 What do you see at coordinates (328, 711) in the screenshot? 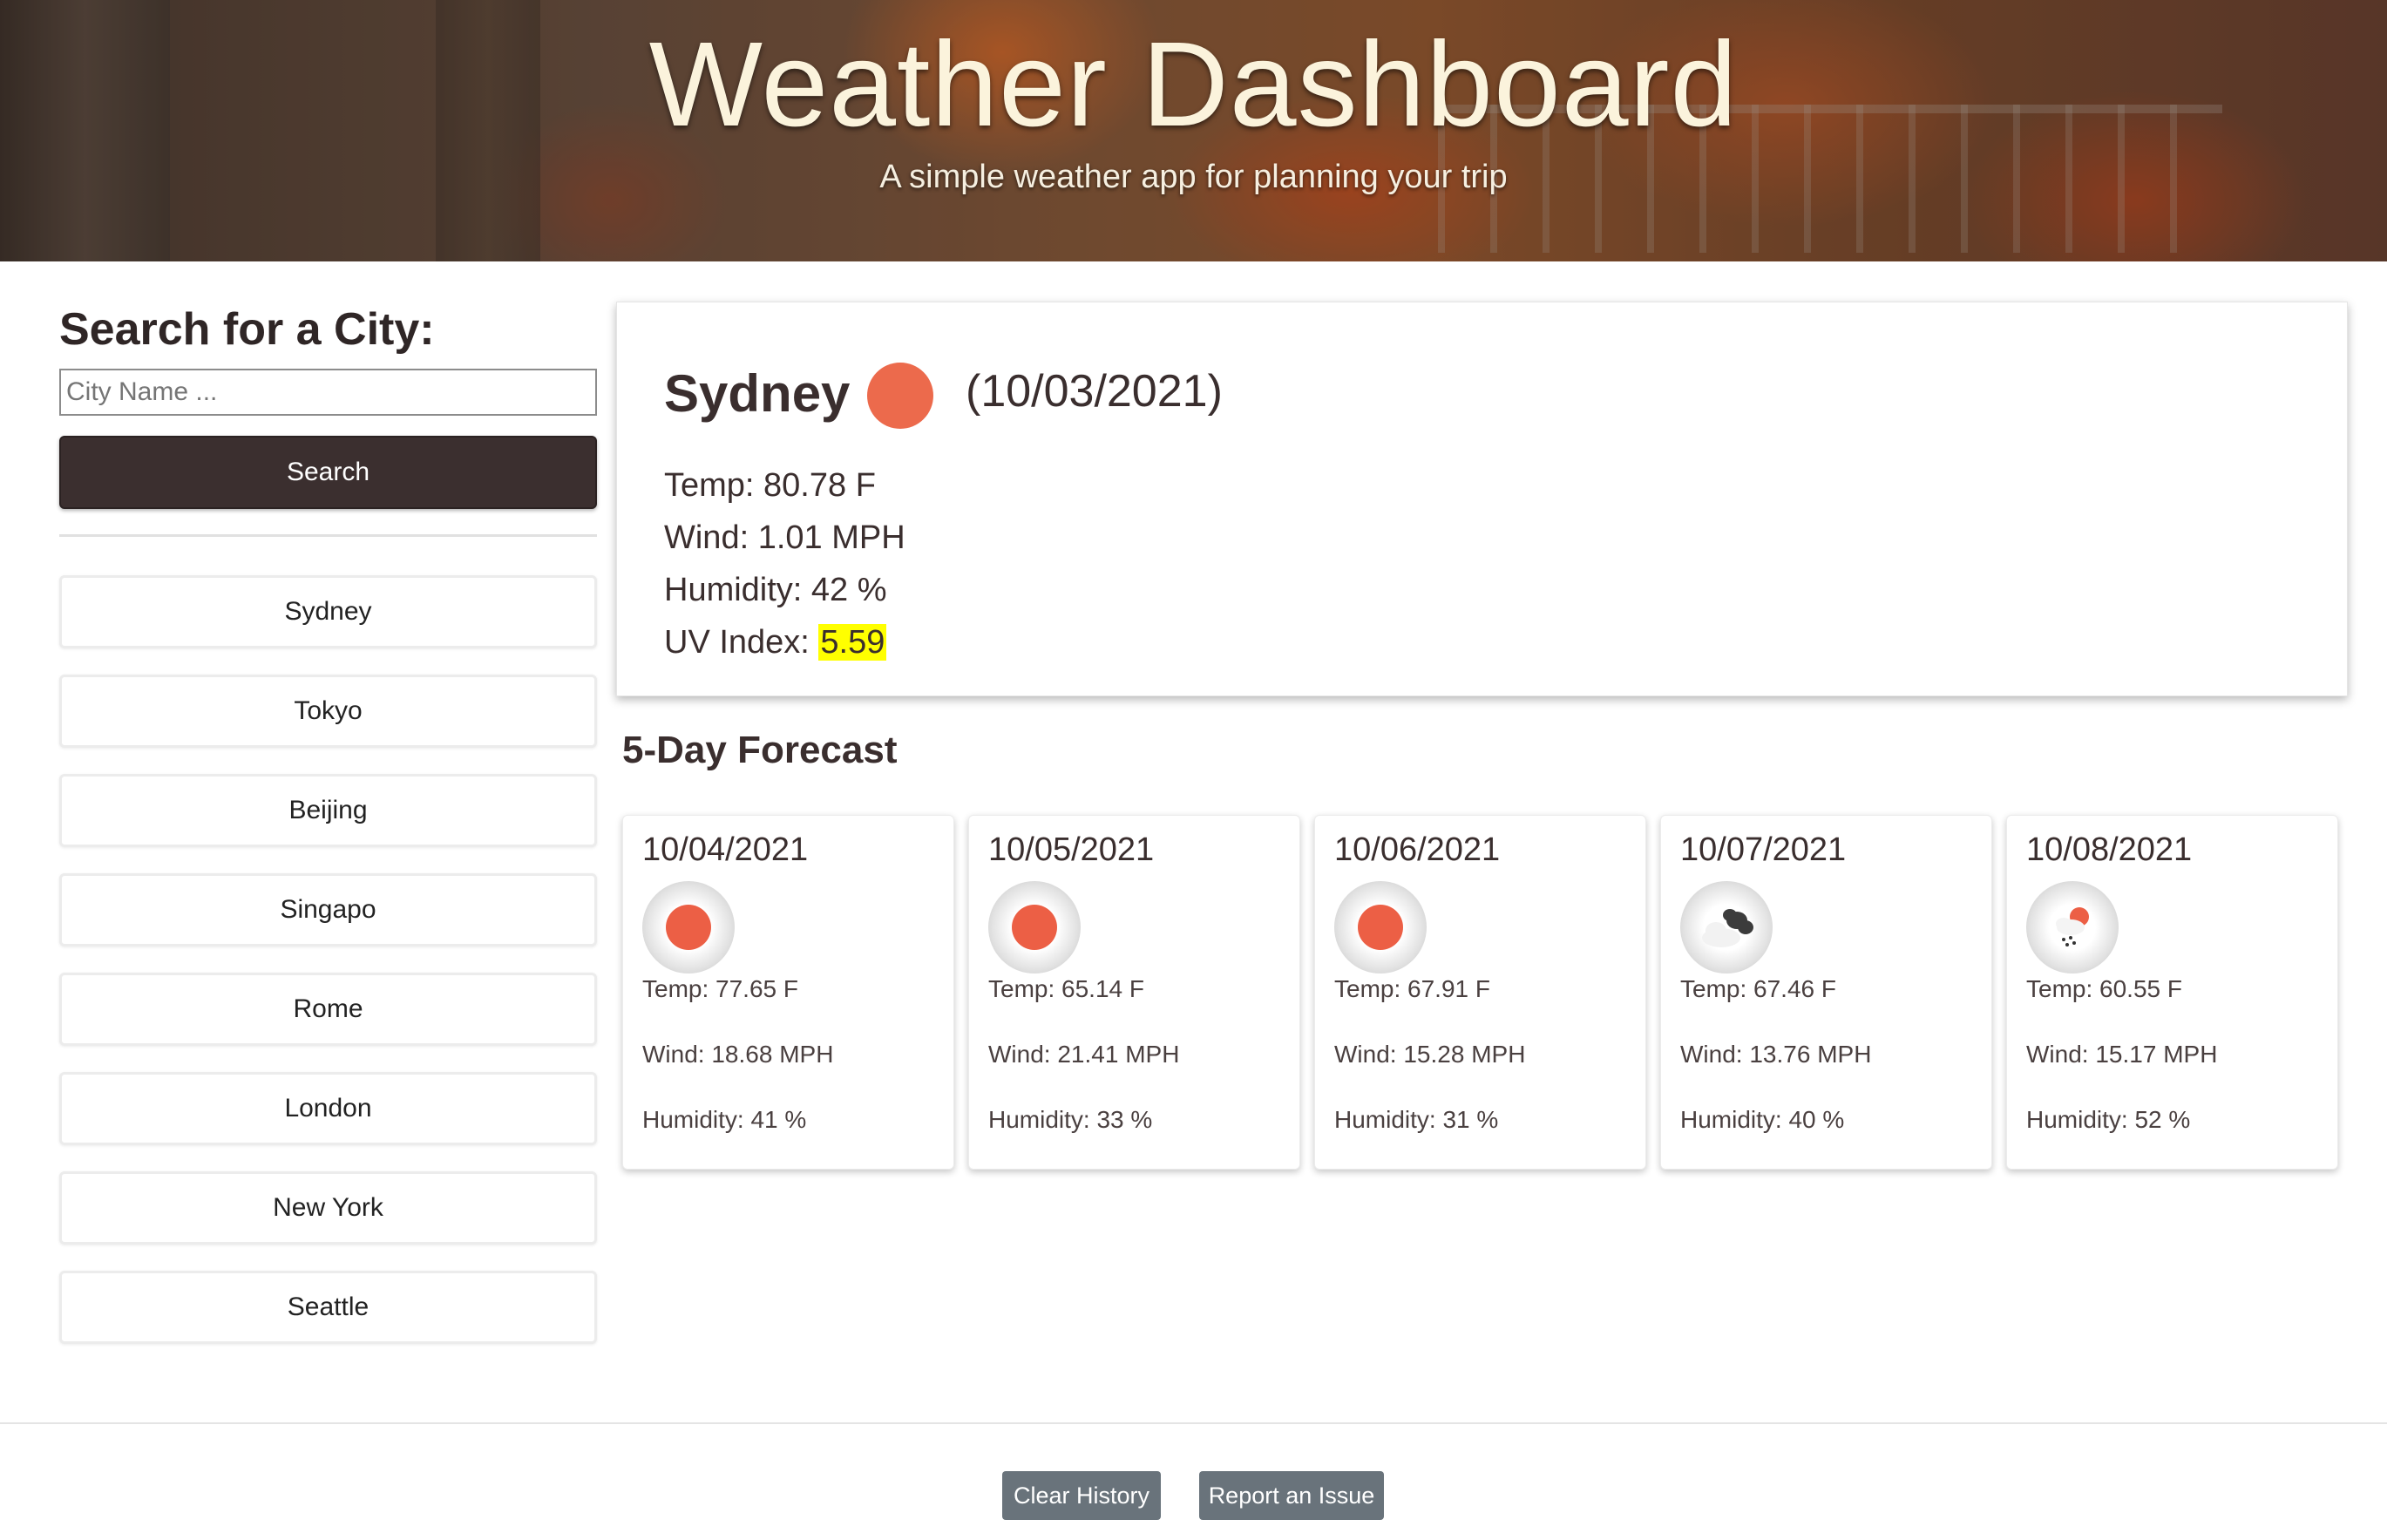
I see `history-button-tokyo: Tokyo` at bounding box center [328, 711].